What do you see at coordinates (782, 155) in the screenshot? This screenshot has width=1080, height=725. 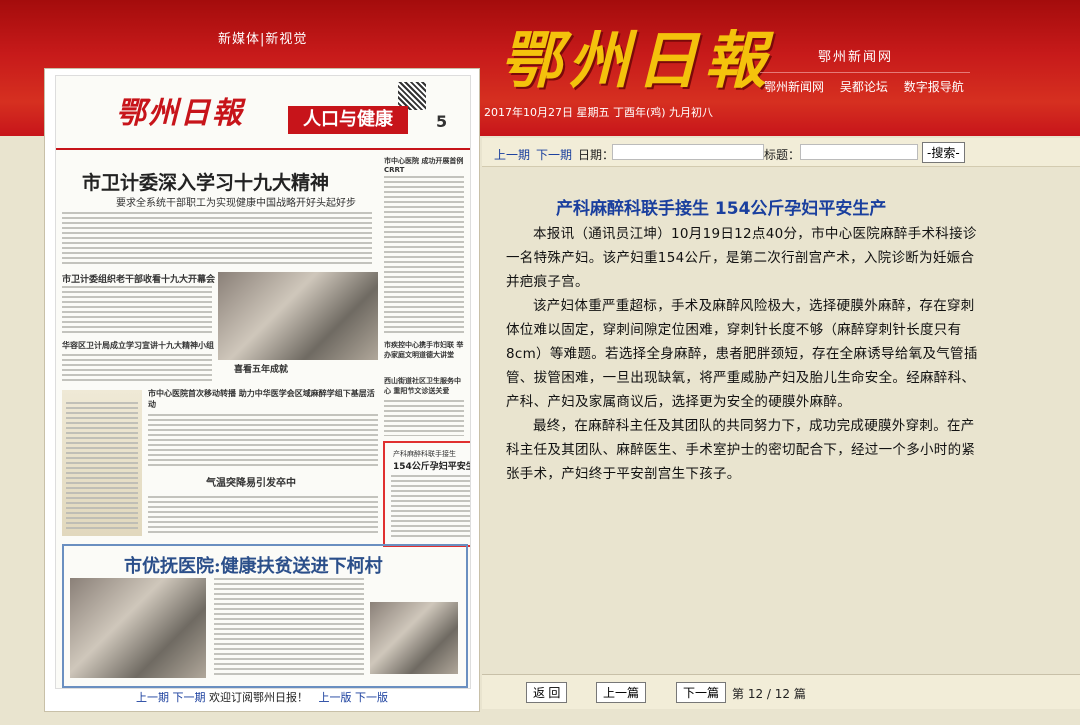 I see `title-label: 标题：` at bounding box center [782, 155].